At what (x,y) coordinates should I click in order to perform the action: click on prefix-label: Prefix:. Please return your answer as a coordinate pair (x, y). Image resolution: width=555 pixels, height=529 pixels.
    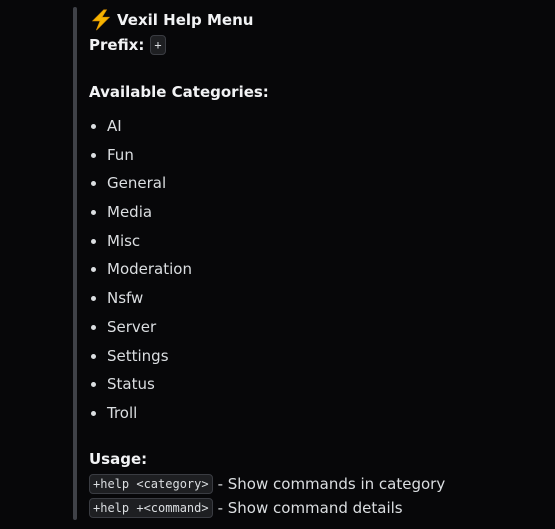
    Looking at the image, I should click on (117, 45).